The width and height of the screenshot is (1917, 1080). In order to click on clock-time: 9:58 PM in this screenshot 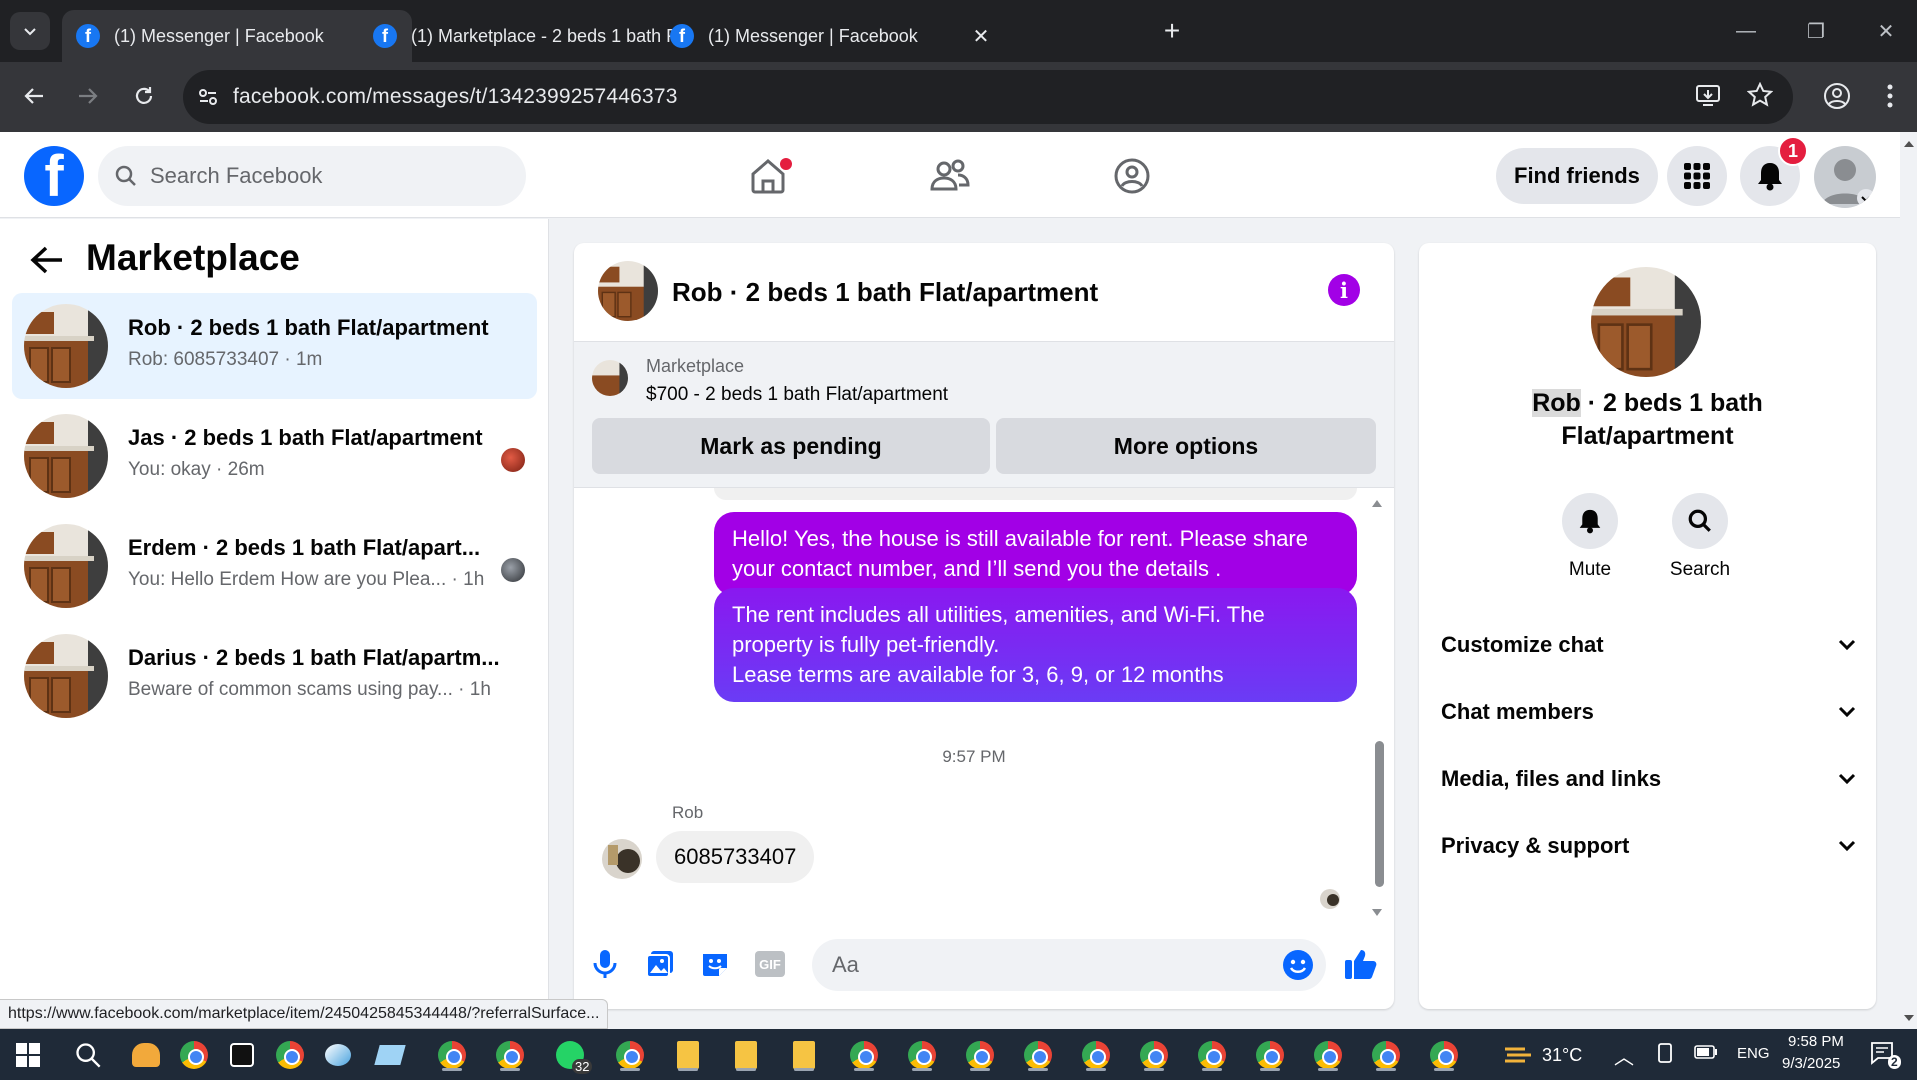, I will do `click(1816, 1041)`.